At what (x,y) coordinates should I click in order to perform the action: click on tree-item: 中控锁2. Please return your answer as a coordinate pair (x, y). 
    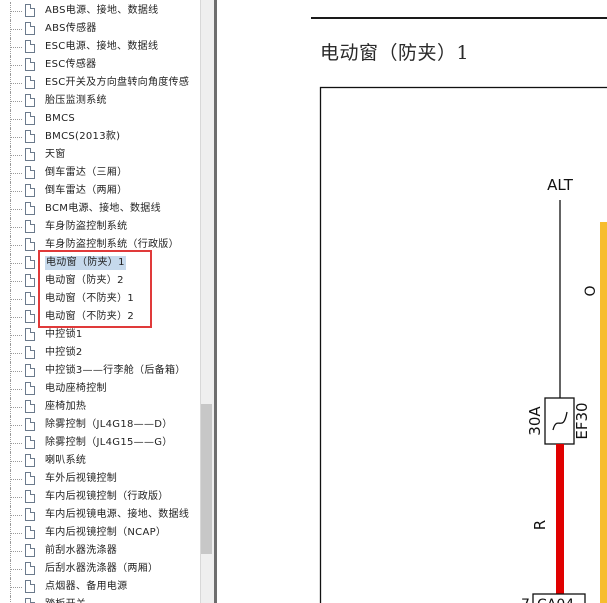
    Looking at the image, I should click on (100, 353).